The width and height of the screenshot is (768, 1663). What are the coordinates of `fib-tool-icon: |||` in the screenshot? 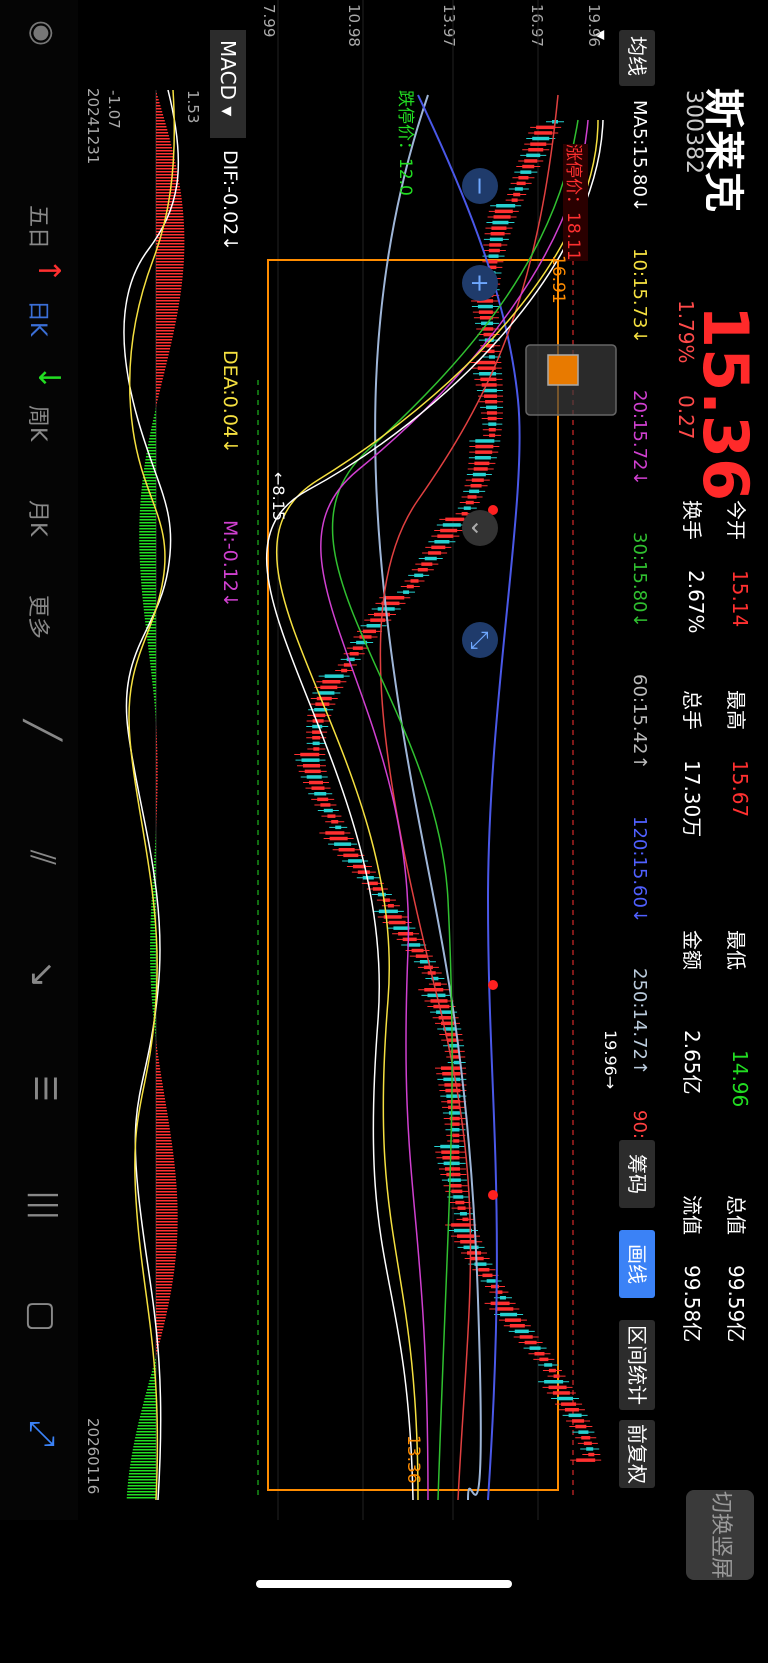 It's located at (44, 1205).